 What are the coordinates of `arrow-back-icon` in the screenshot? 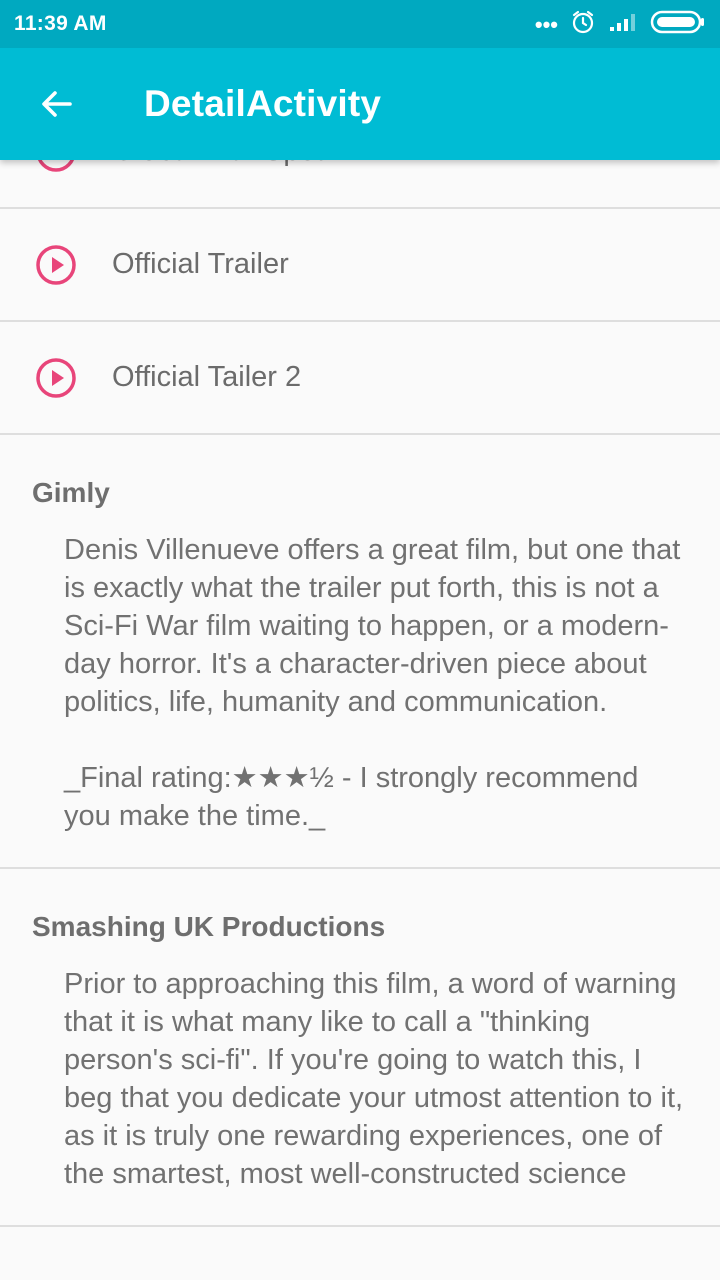 It's located at (57, 104).